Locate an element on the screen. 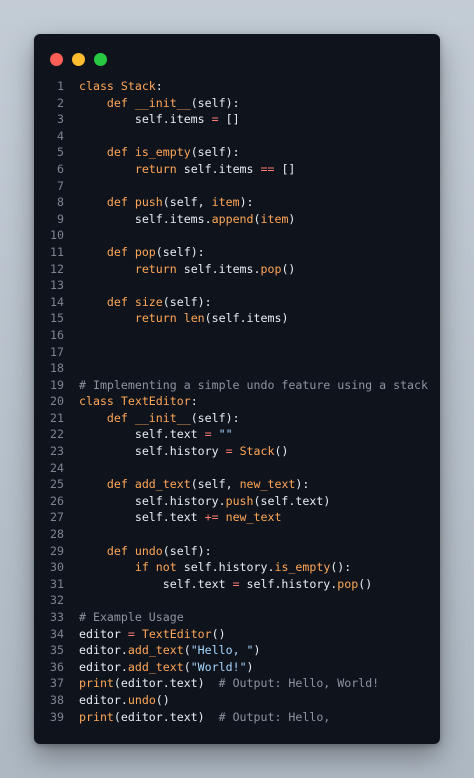 The width and height of the screenshot is (474, 778). line-code: def undo(self): is located at coordinates (145, 551).